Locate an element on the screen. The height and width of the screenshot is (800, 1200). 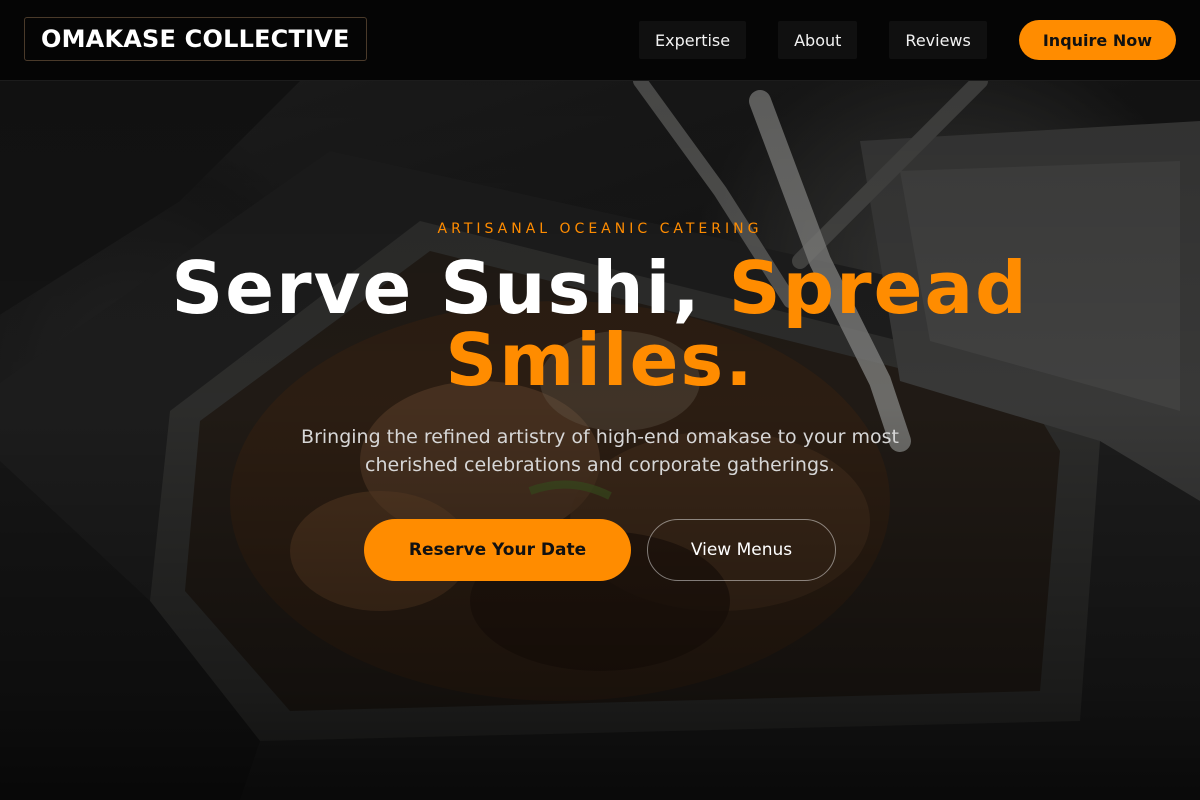
nav-link-reviews: Reviews is located at coordinates (938, 40).